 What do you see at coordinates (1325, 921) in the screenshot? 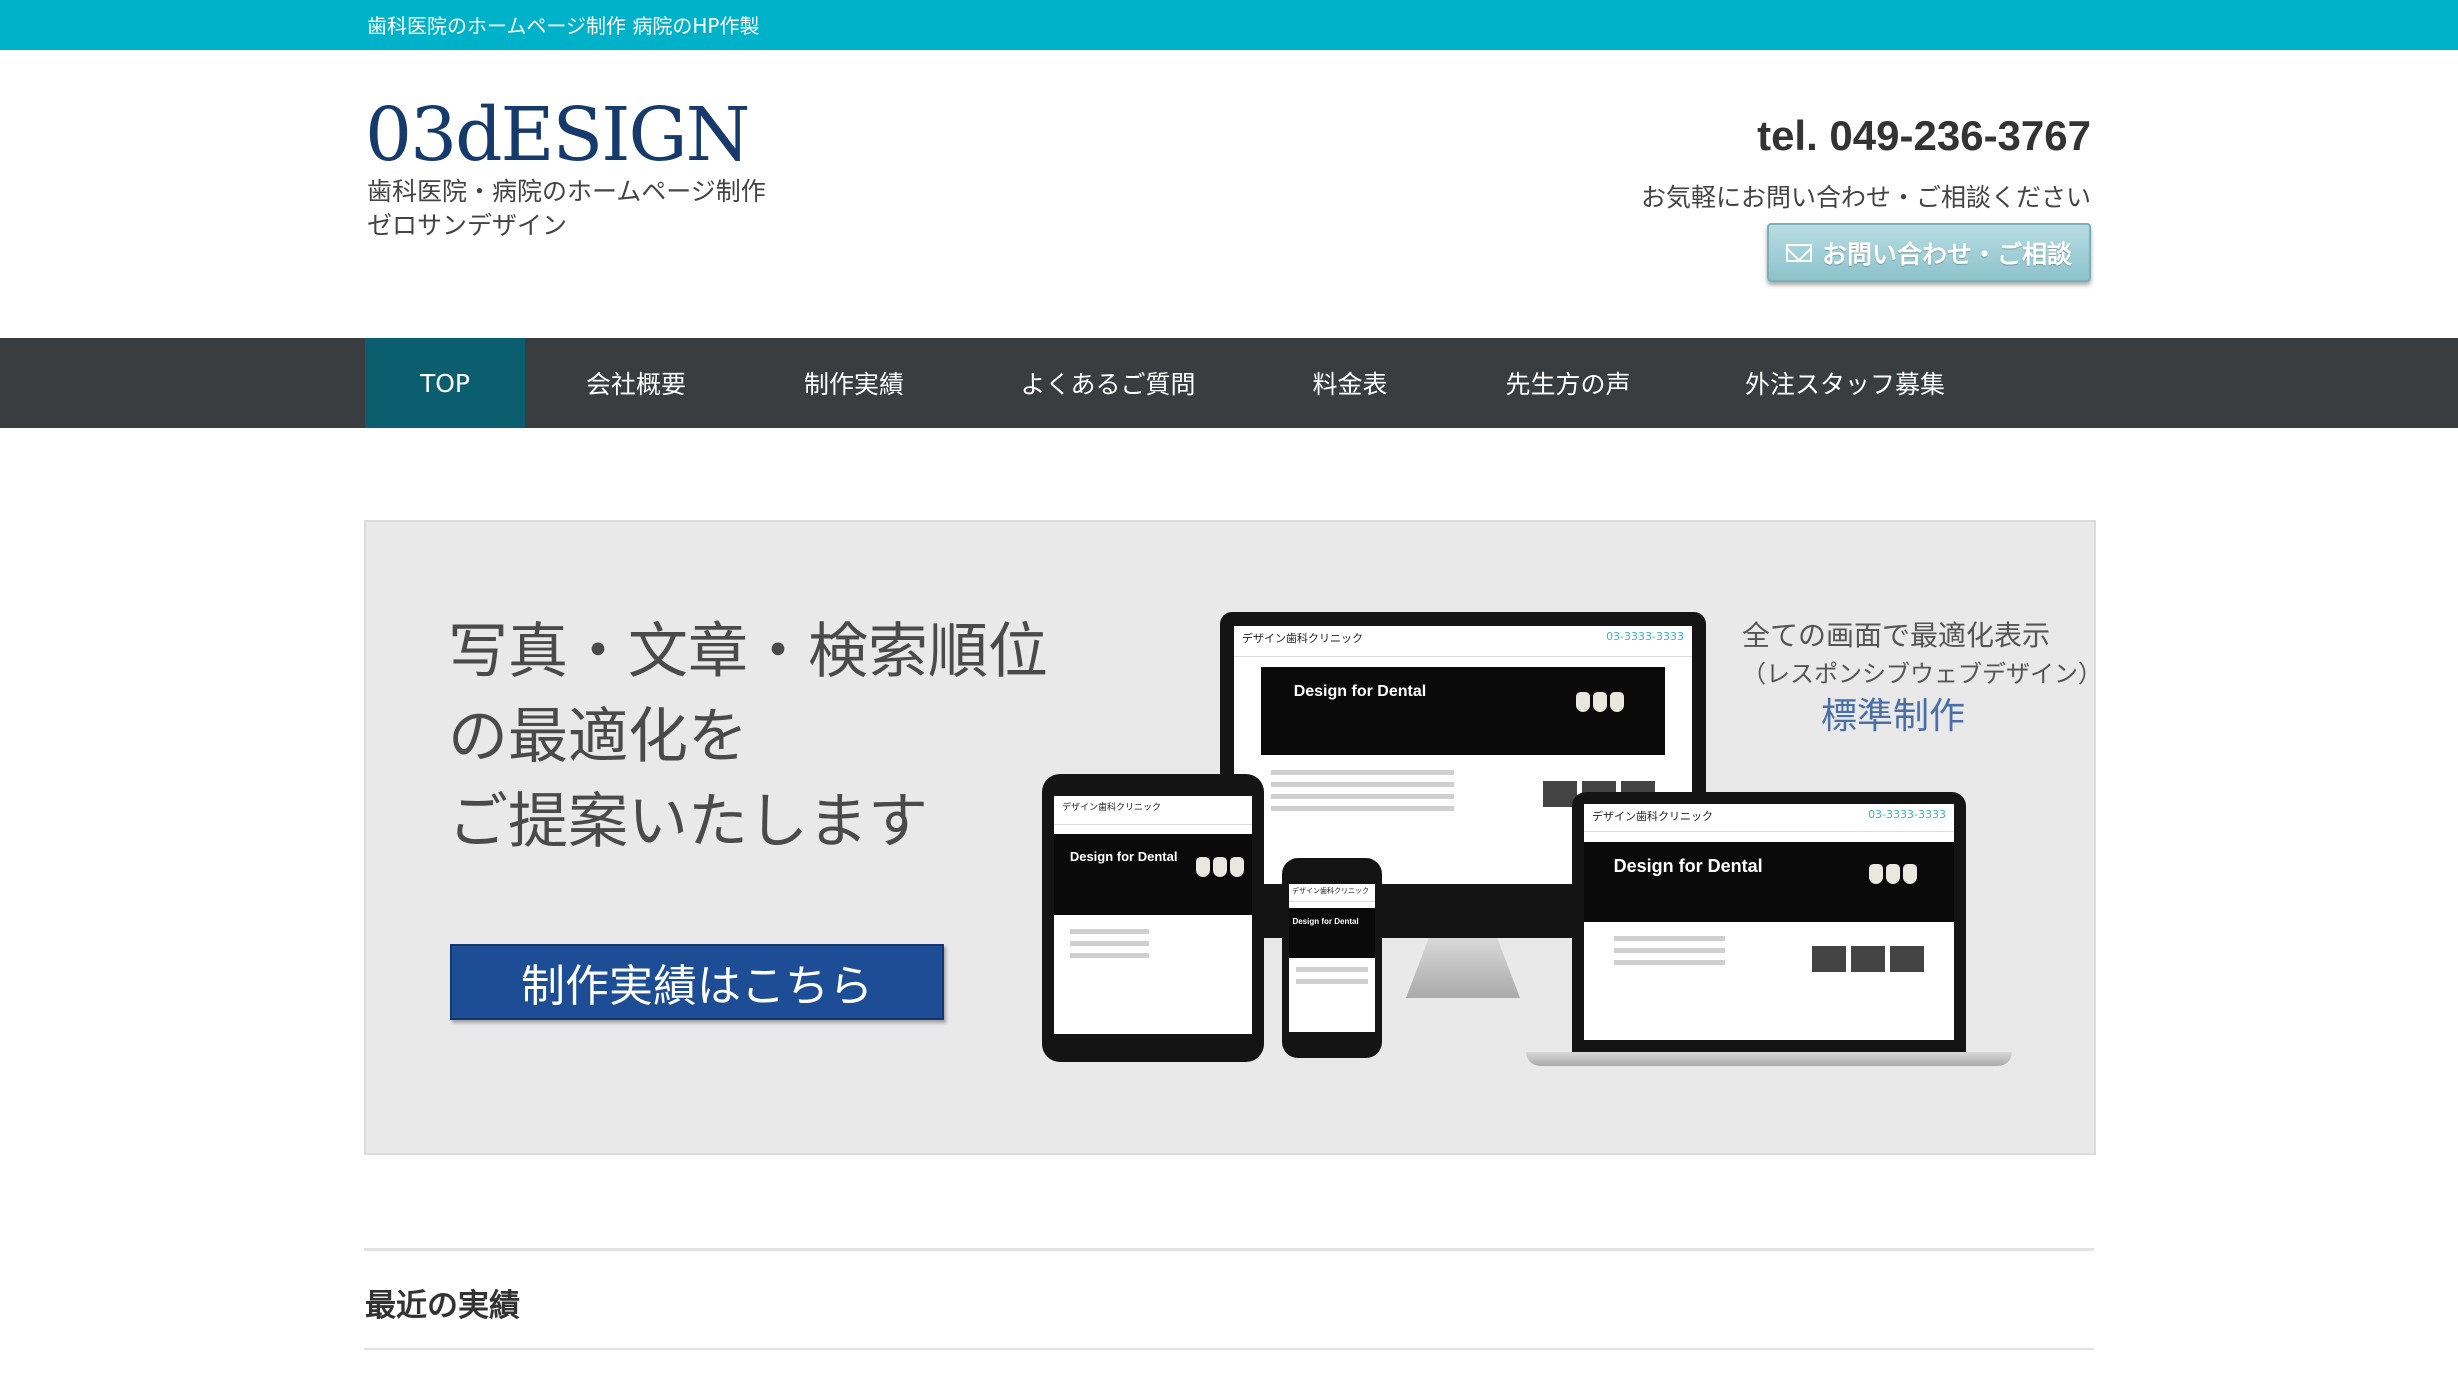
I see `phone-headline: Design for Dental` at bounding box center [1325, 921].